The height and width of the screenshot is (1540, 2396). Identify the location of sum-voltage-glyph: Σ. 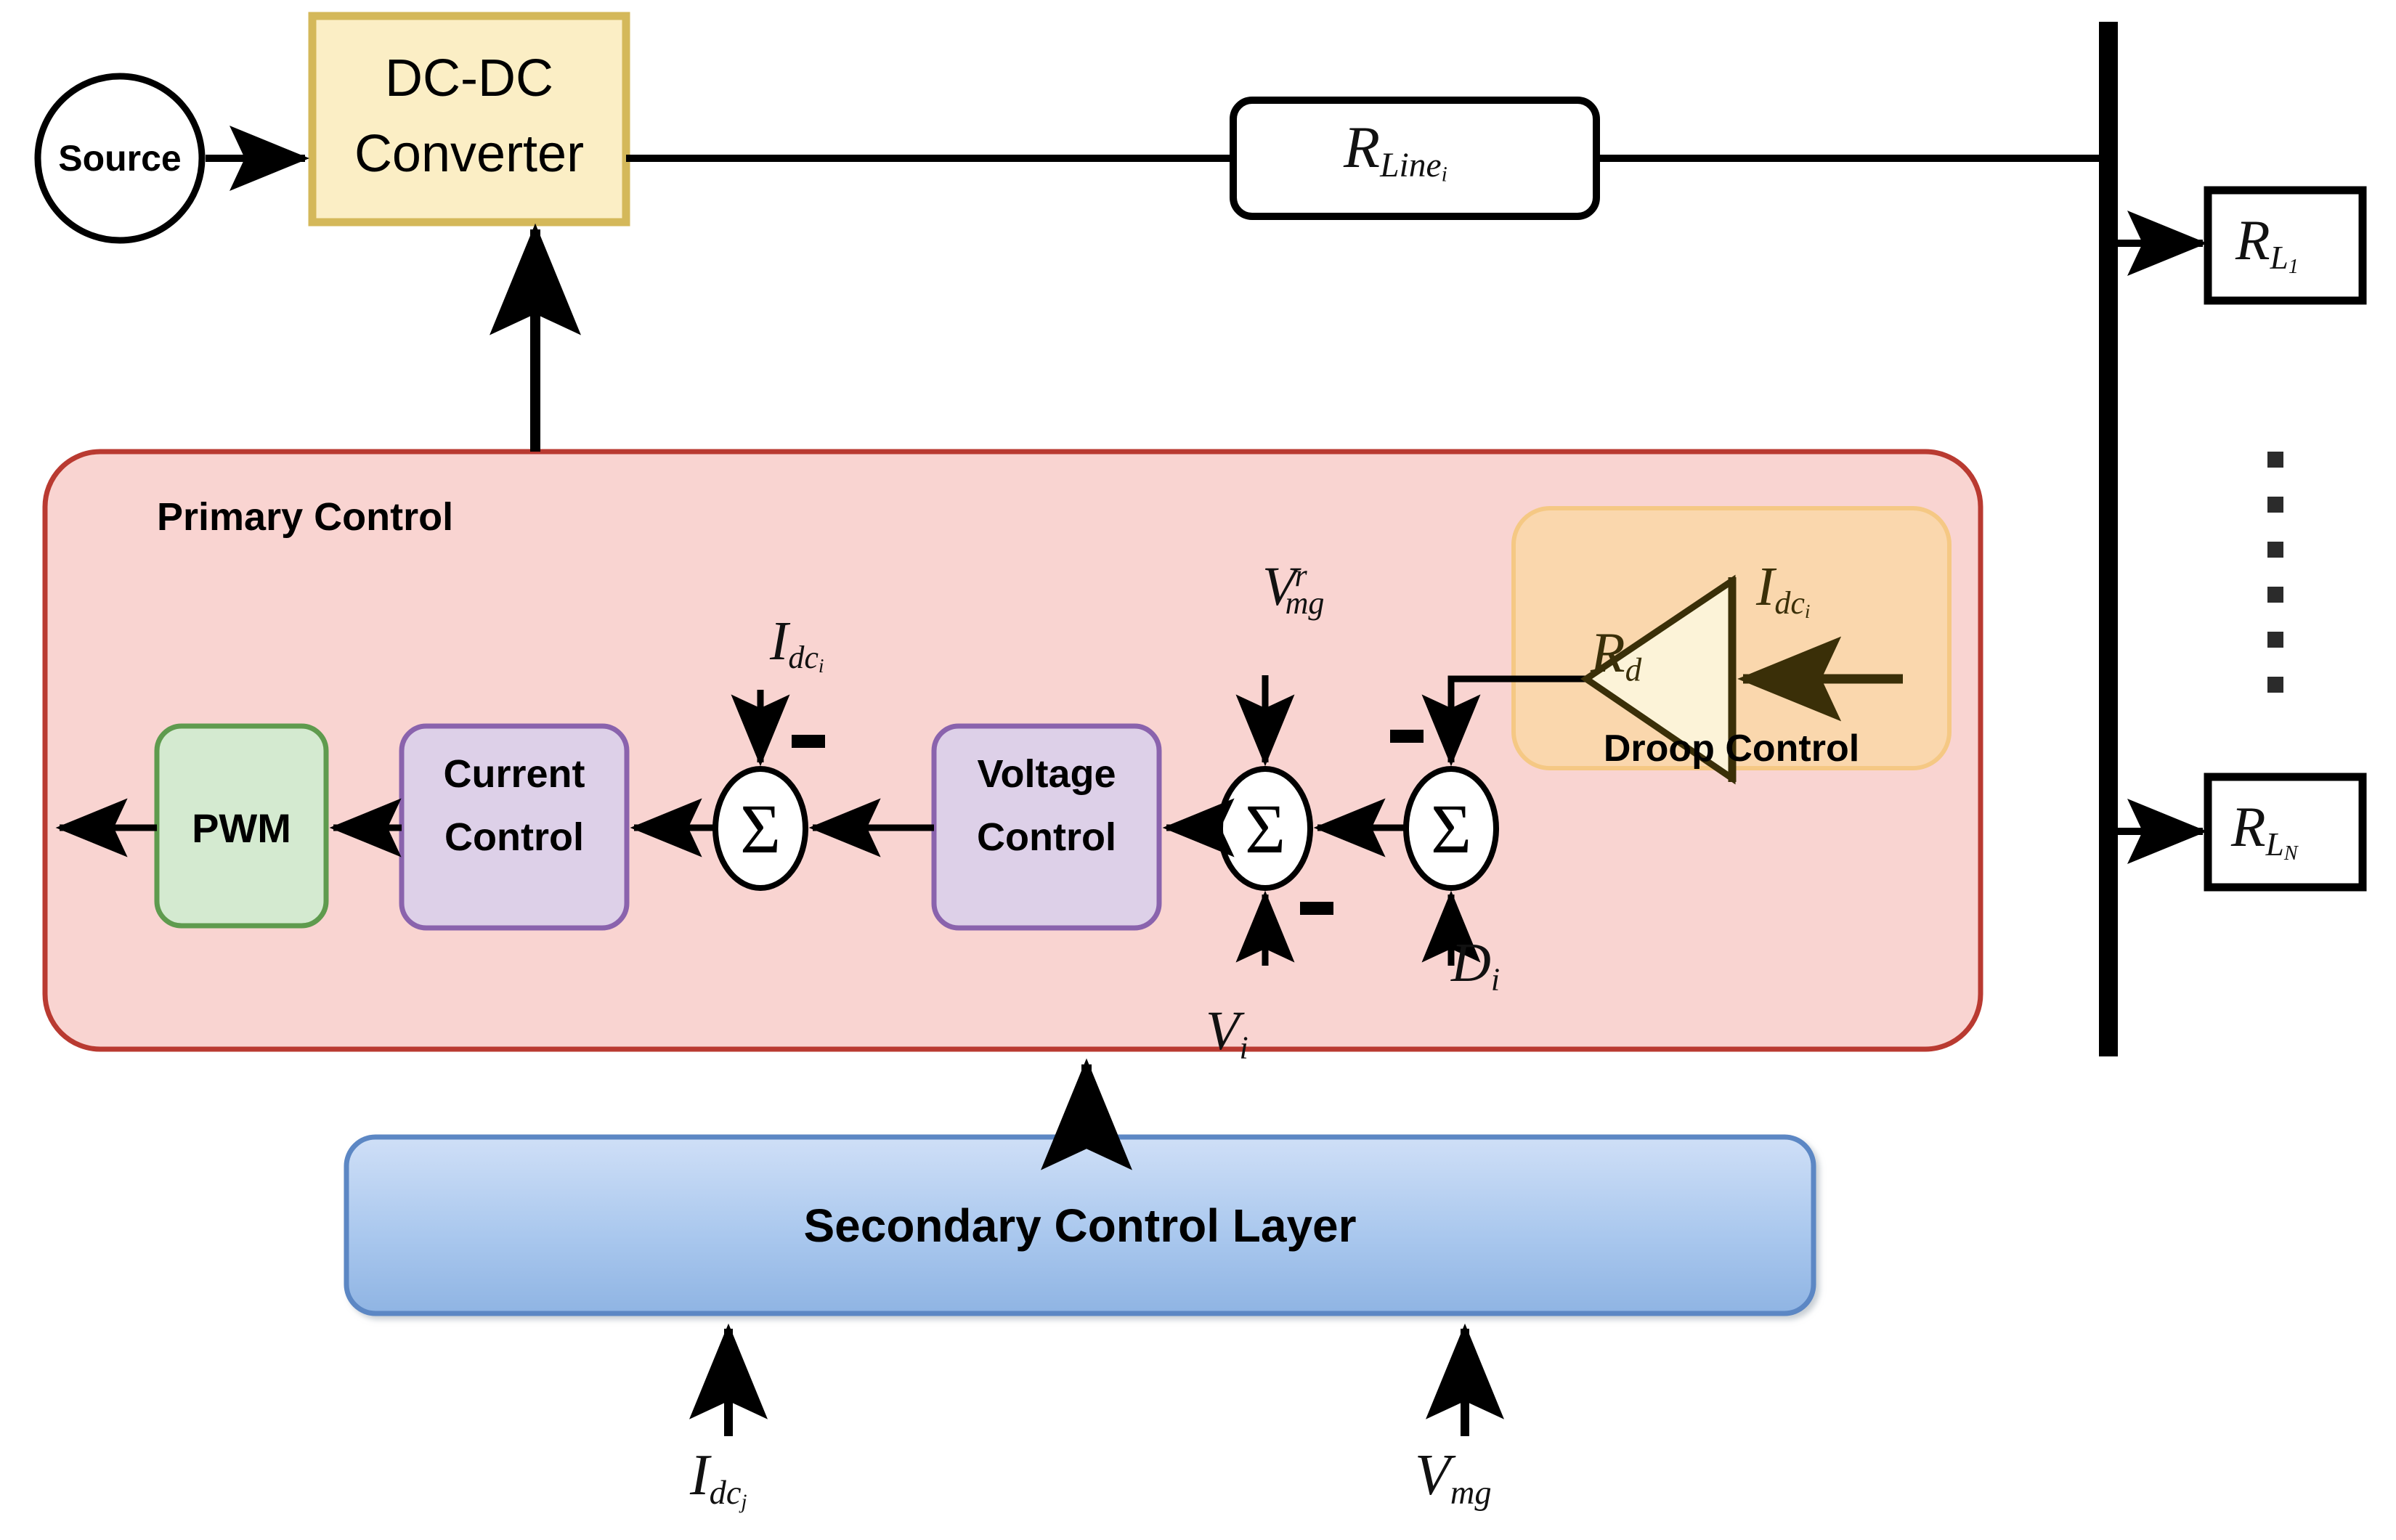
(1265, 828).